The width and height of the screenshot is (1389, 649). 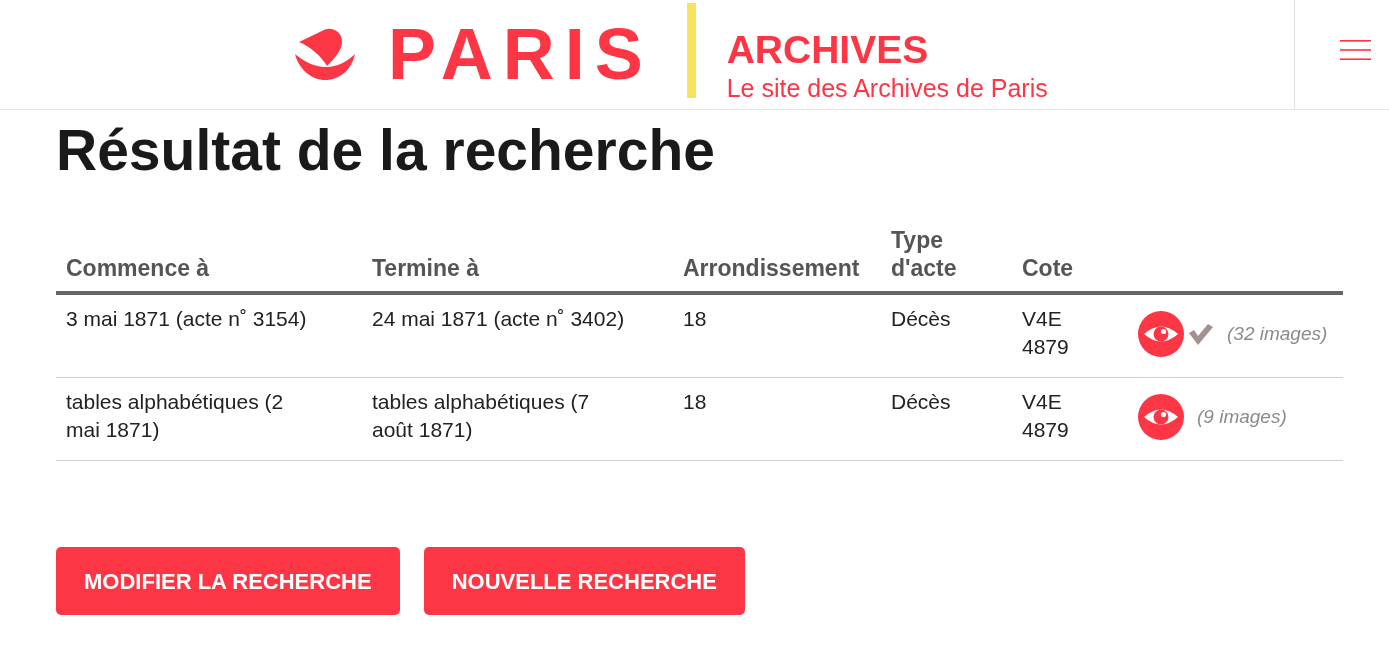 What do you see at coordinates (520, 53) in the screenshot?
I see `logo-text: PARIS` at bounding box center [520, 53].